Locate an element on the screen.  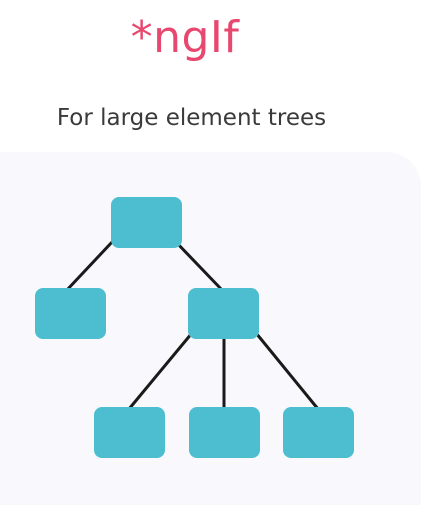
tree-node-right-child is located at coordinates (223, 313).